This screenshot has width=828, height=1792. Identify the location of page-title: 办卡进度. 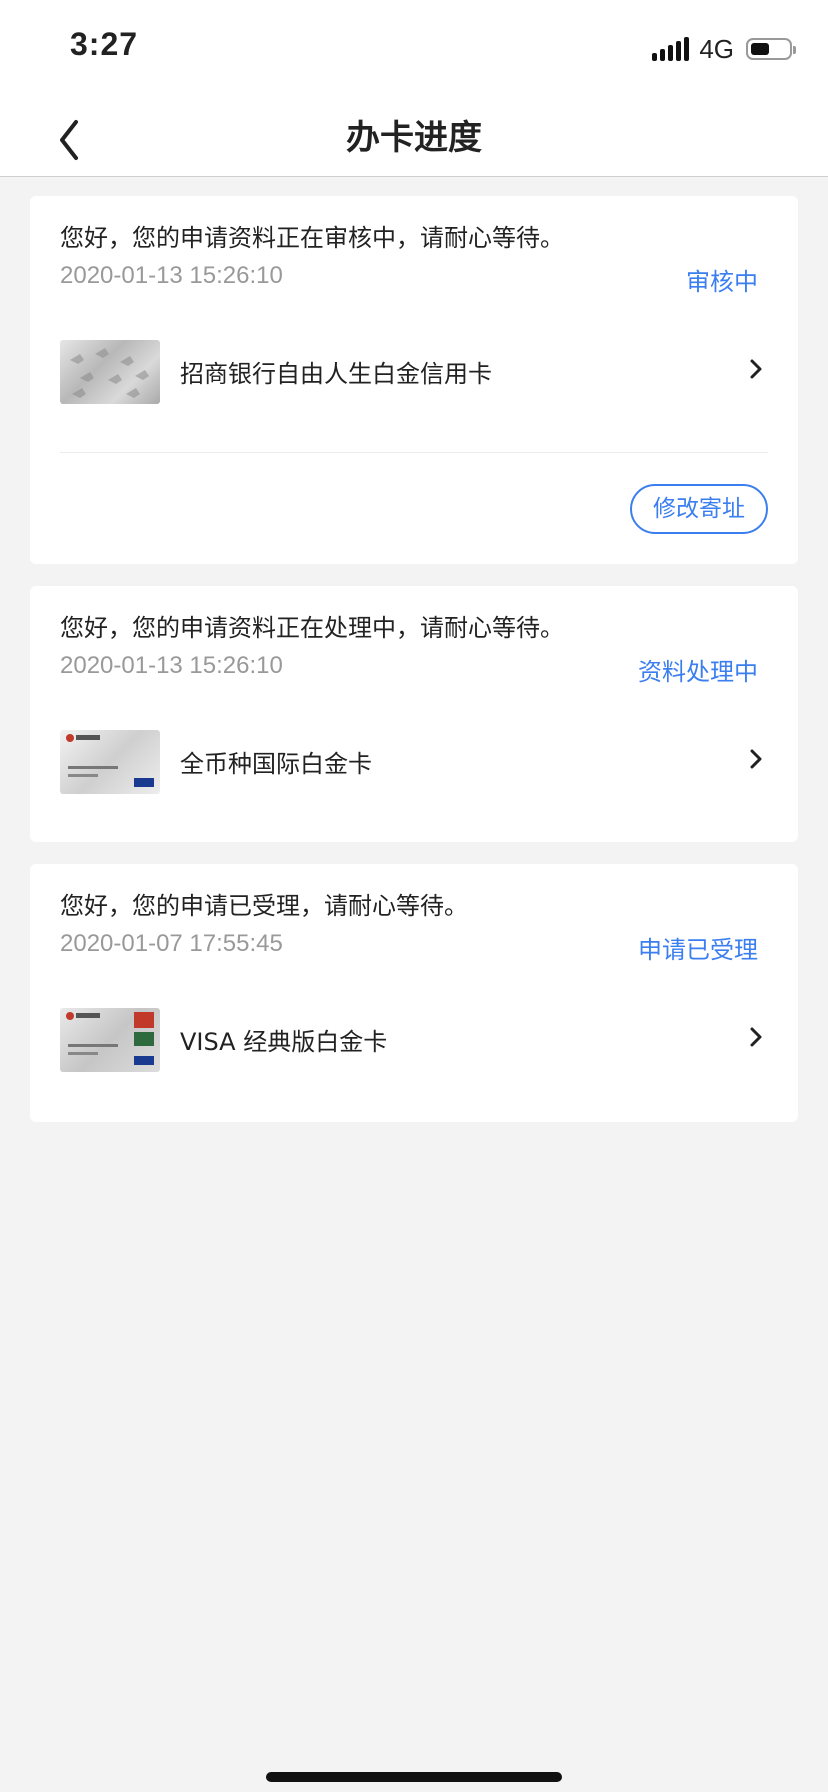
(414, 138).